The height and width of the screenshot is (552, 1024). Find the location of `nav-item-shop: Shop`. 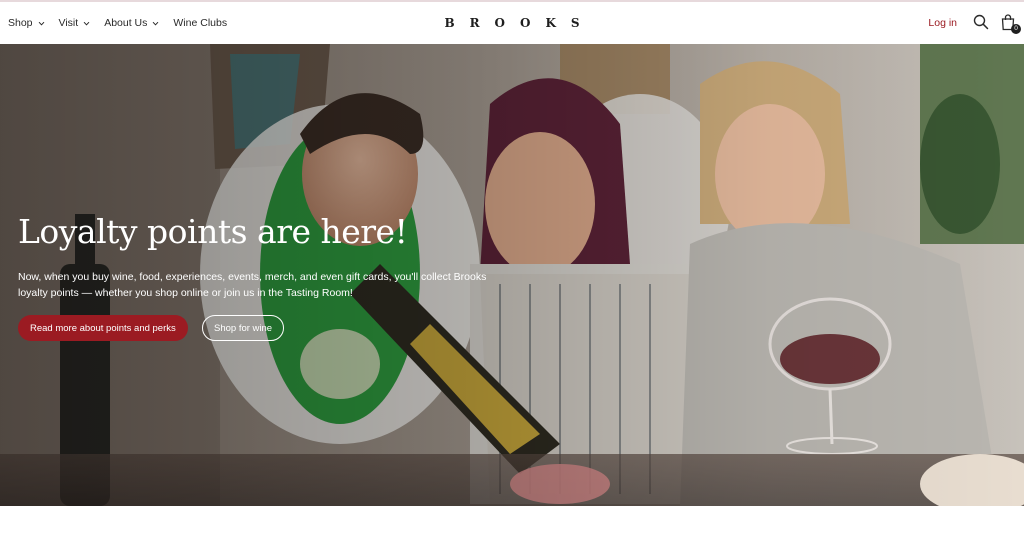

nav-item-shop: Shop is located at coordinates (26, 23).